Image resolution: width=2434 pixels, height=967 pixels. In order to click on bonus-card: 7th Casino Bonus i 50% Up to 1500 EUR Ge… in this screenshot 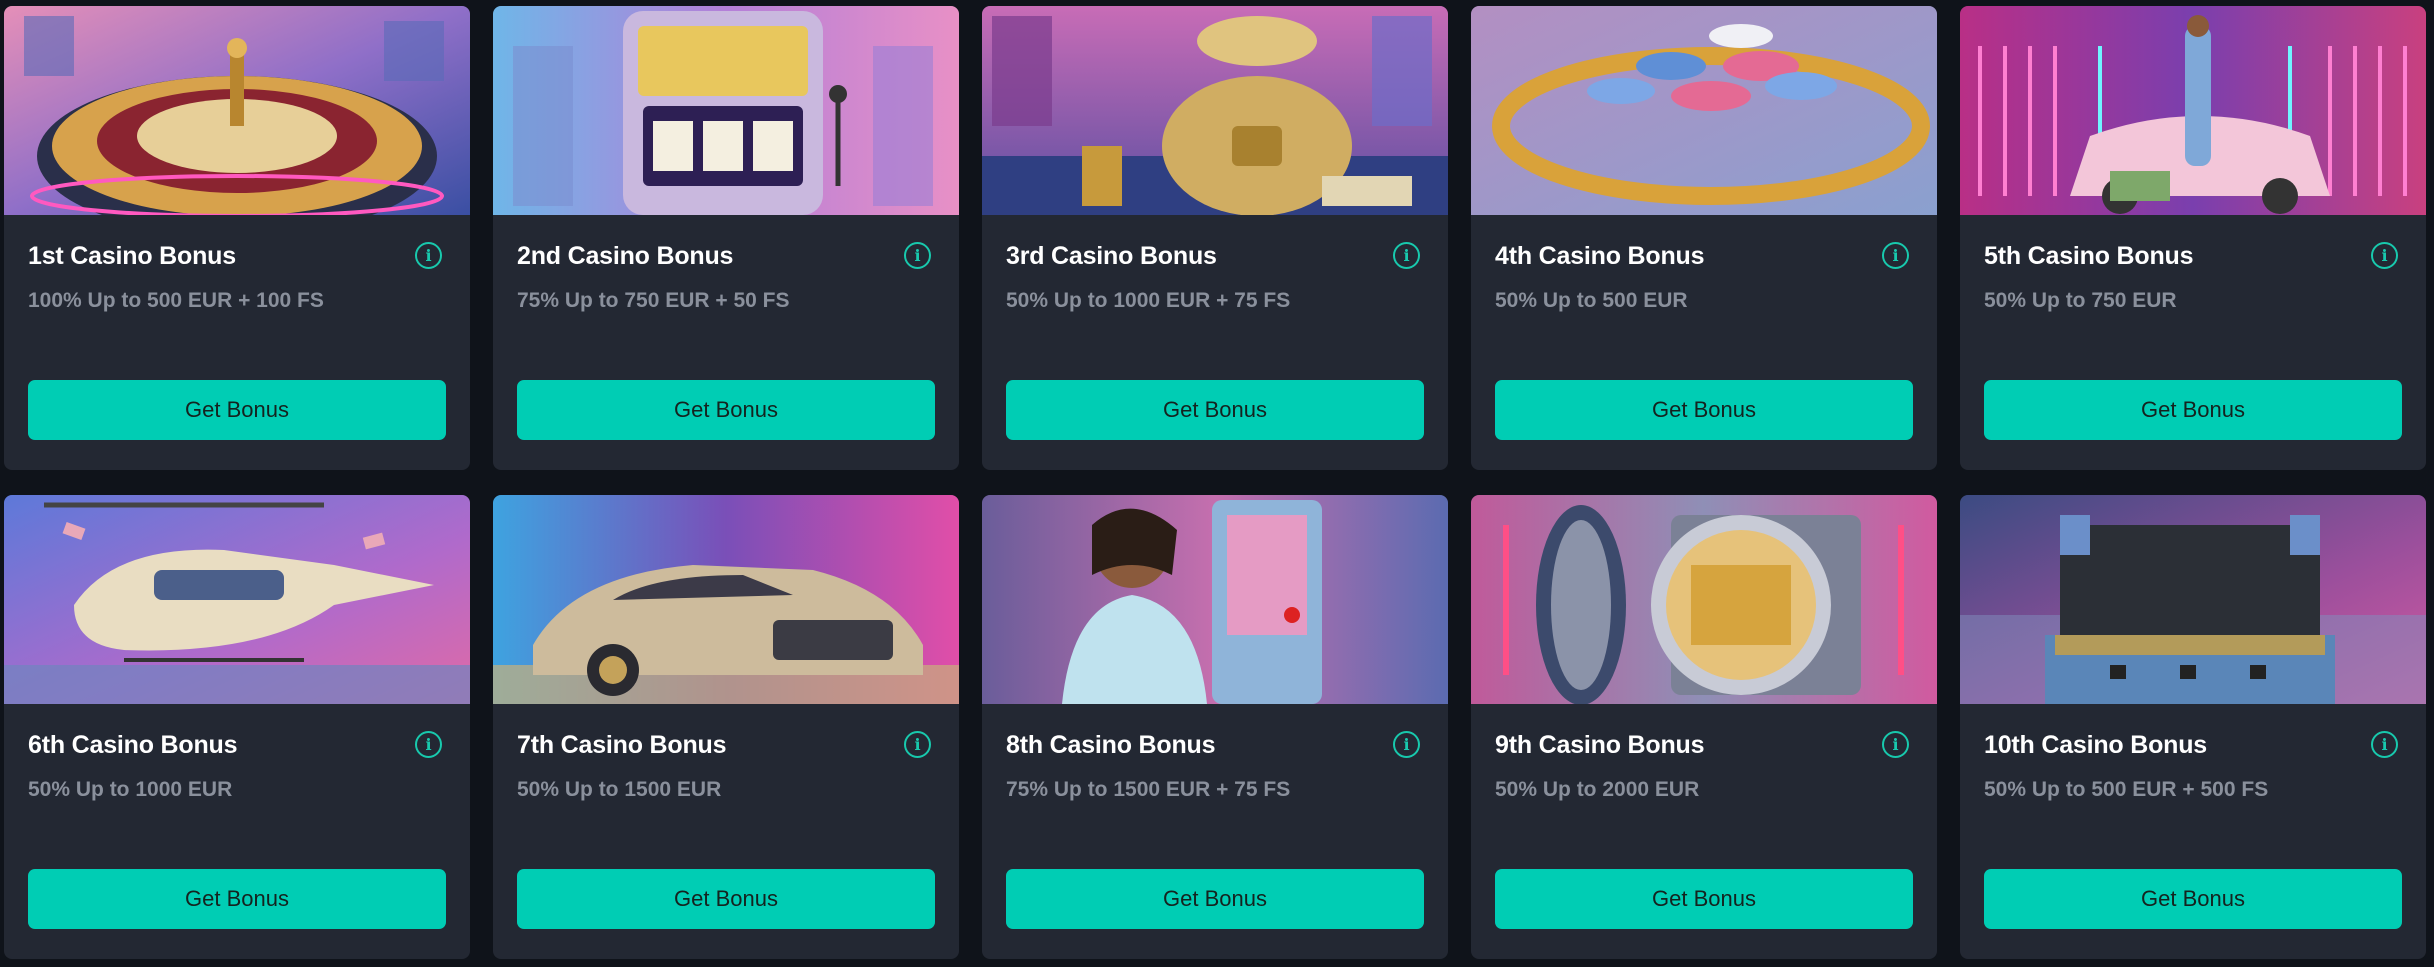, I will do `click(726, 727)`.